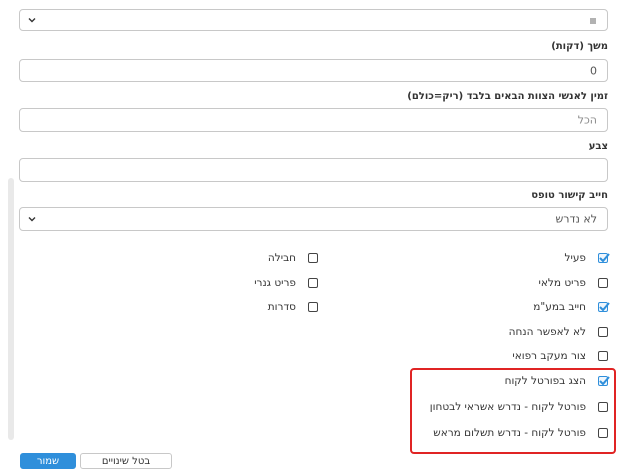 The height and width of the screenshot is (469, 624). Describe the element at coordinates (275, 283) in the screenshot. I see `checkbox-label: פריט גנרי` at that location.